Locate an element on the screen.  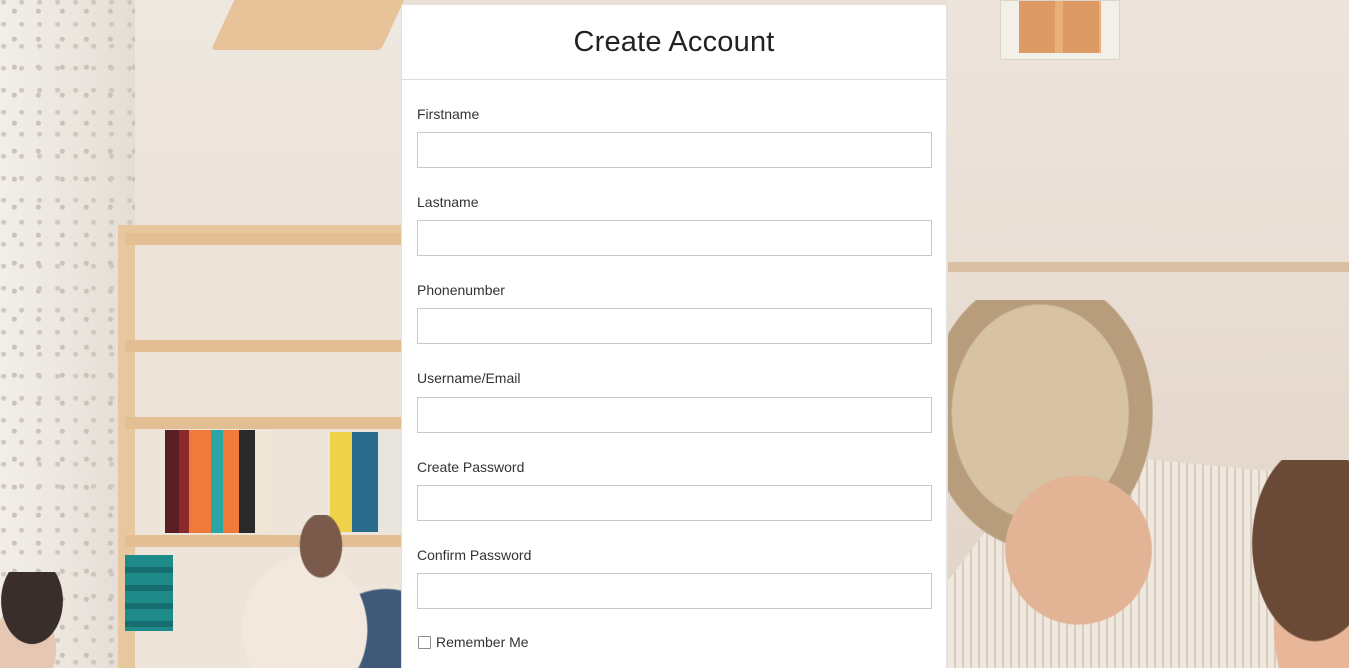
wall-rail is located at coordinates (1148, 267).